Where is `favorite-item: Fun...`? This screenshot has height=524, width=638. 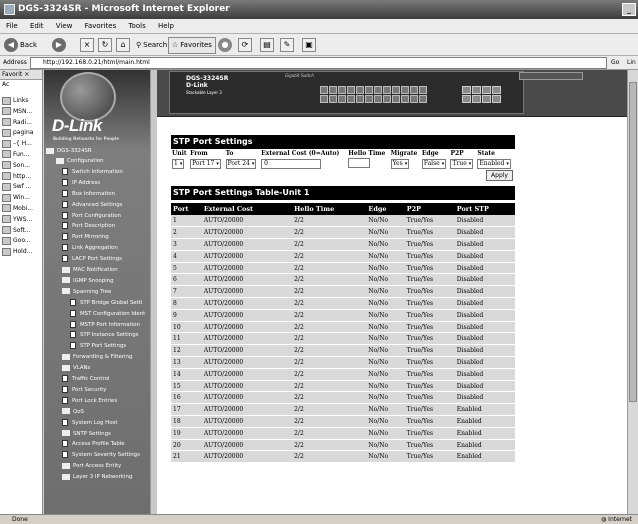 favorite-item: Fun... is located at coordinates (21, 155).